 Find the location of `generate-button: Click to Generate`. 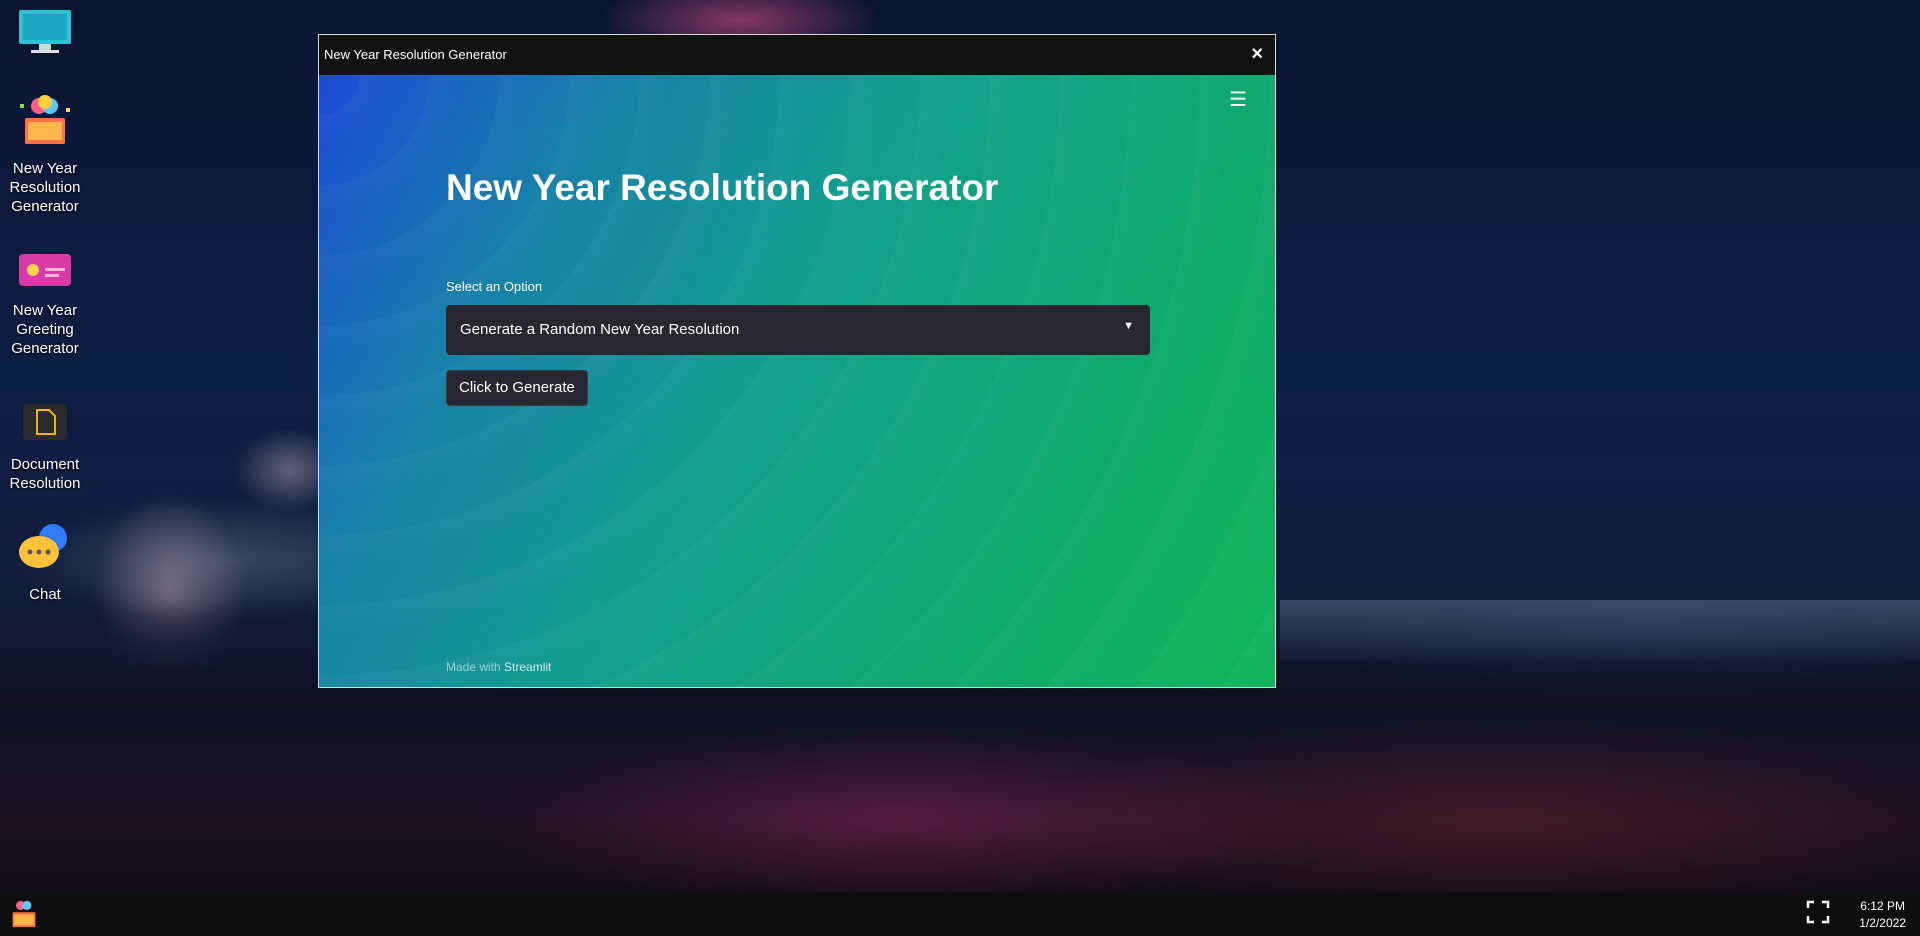

generate-button: Click to Generate is located at coordinates (517, 388).